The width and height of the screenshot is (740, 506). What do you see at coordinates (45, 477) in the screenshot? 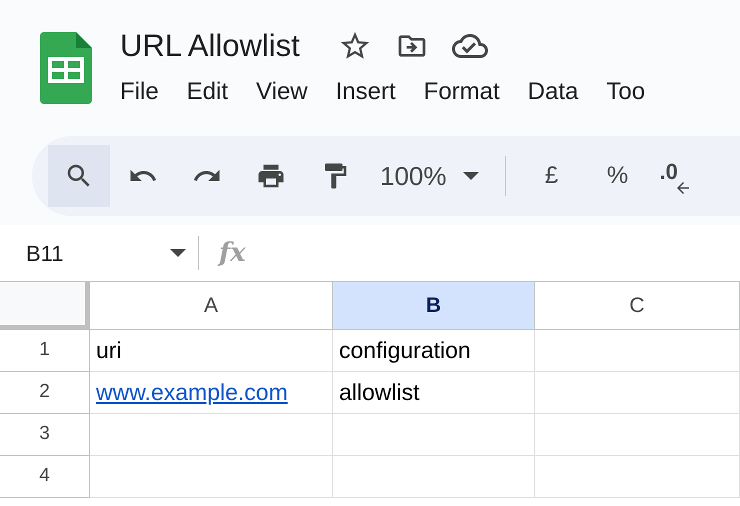
I see `row-header: 4` at bounding box center [45, 477].